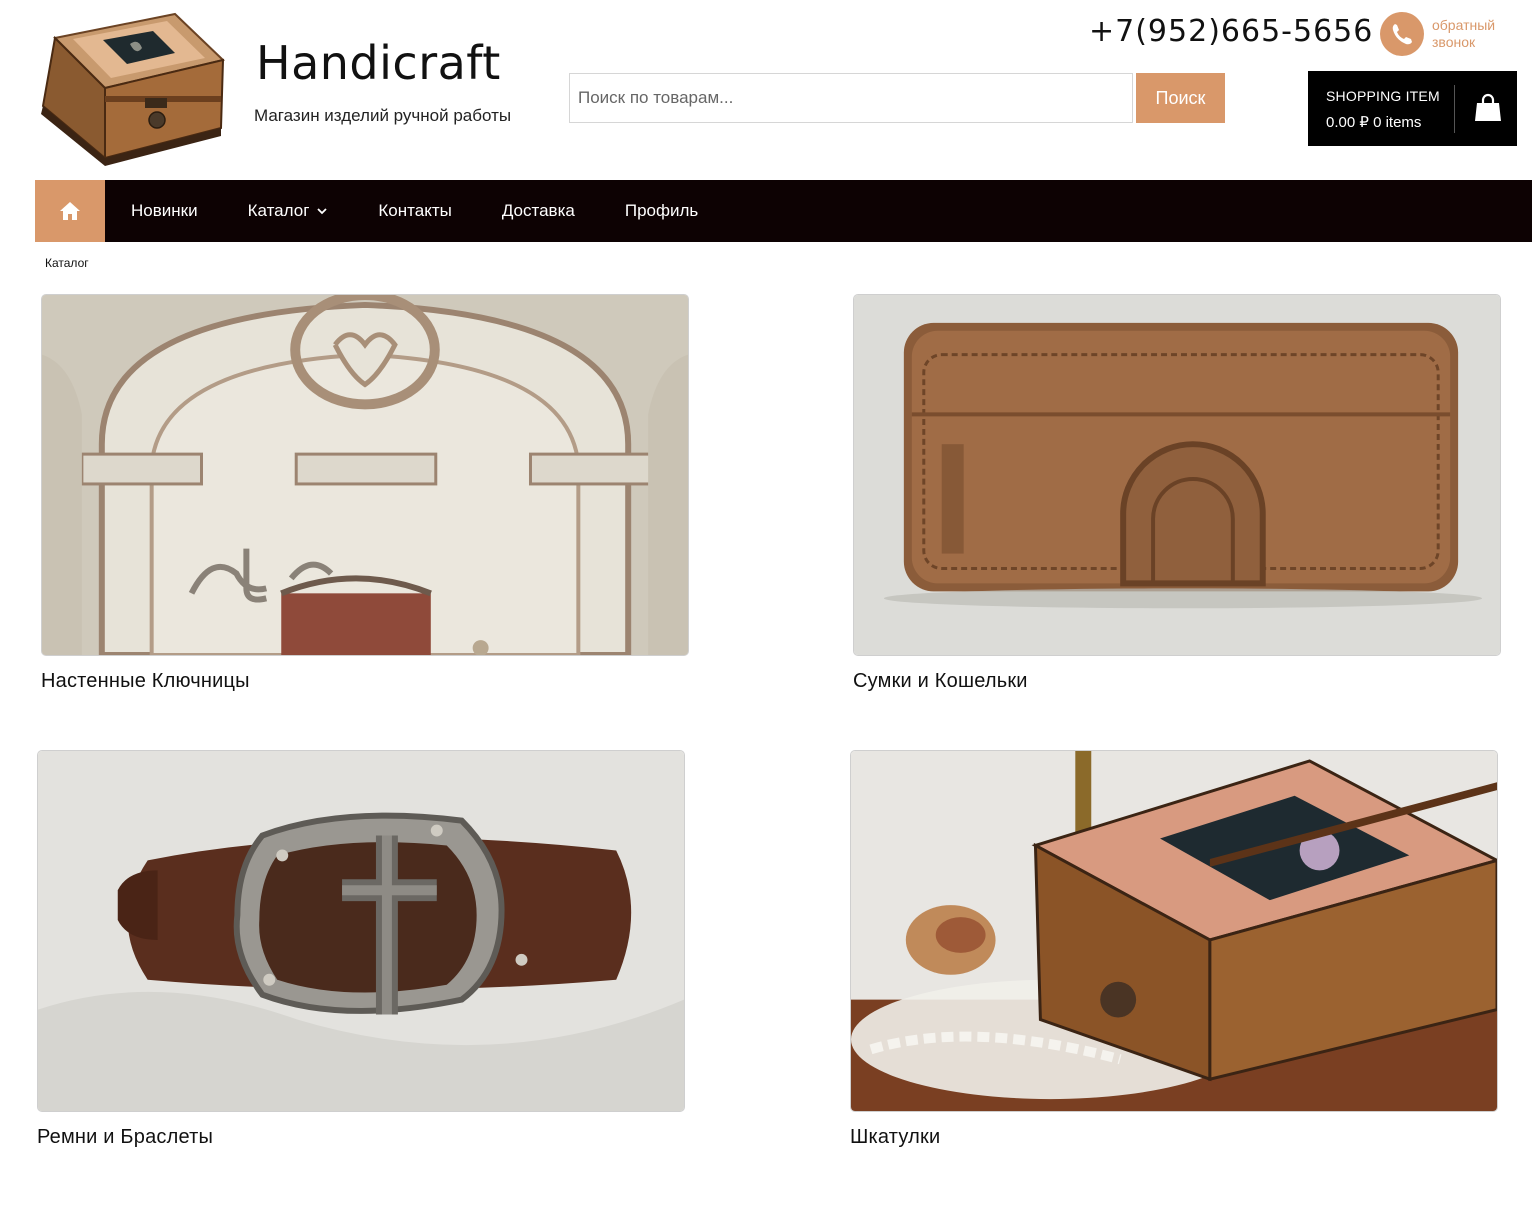 Image resolution: width=1532 pixels, height=1210 pixels. I want to click on nav-item-delivery: Доставка, so click(538, 211).